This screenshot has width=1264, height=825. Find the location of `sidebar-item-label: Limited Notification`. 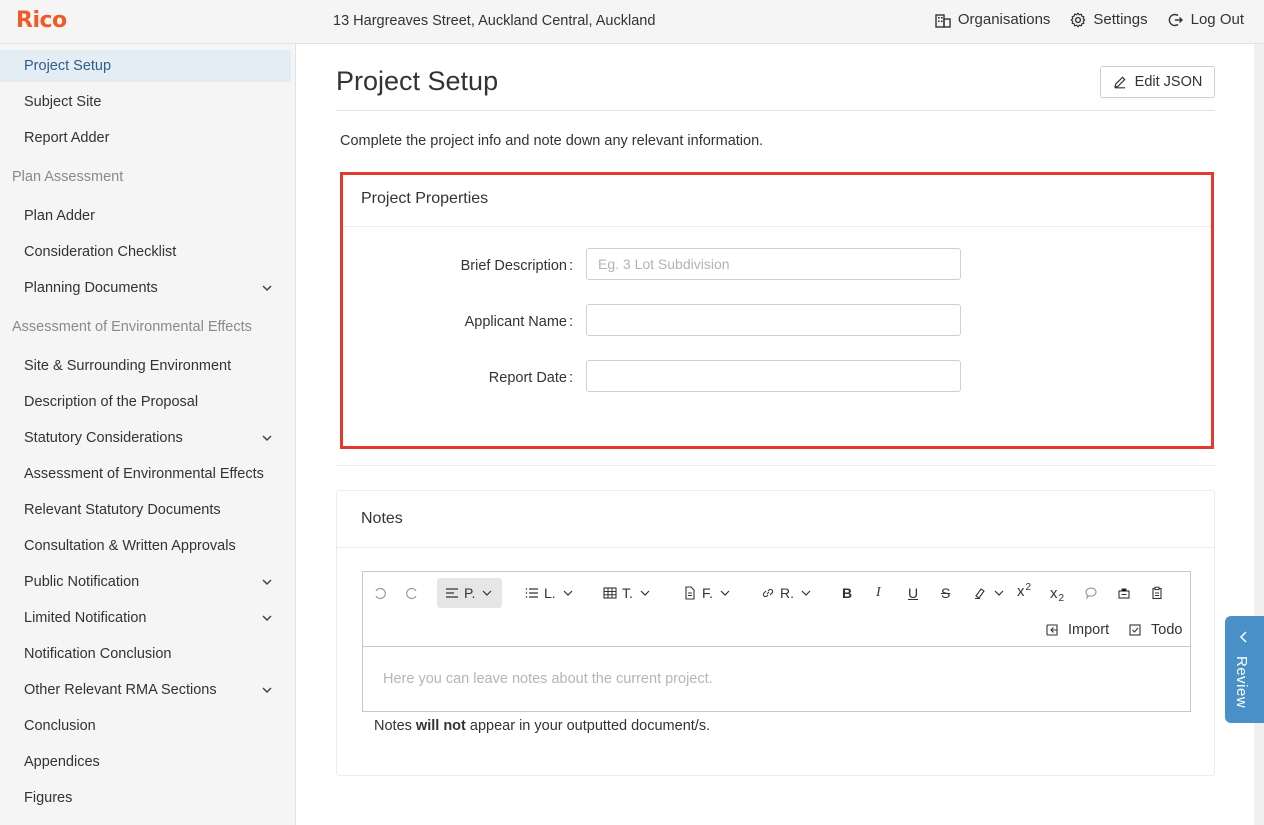

sidebar-item-label: Limited Notification is located at coordinates (85, 618).